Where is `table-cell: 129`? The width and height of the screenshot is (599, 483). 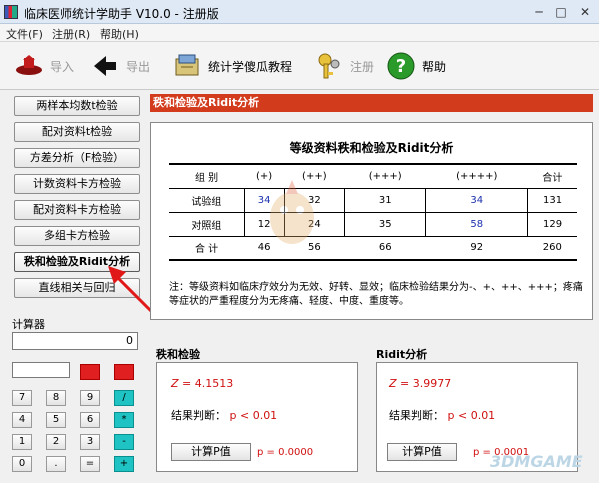 table-cell: 129 is located at coordinates (552, 224).